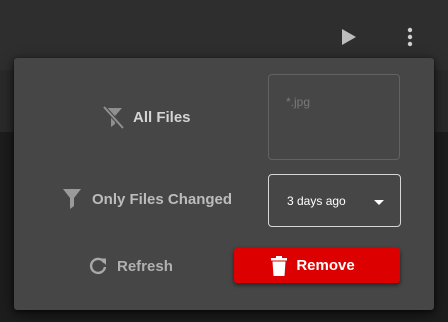 The width and height of the screenshot is (448, 322). I want to click on more-options-button, so click(410, 37).